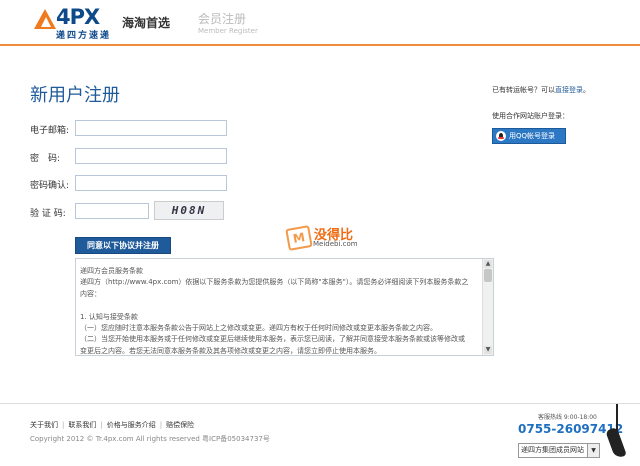  I want to click on watermark-logo-icon: M, so click(299, 238).